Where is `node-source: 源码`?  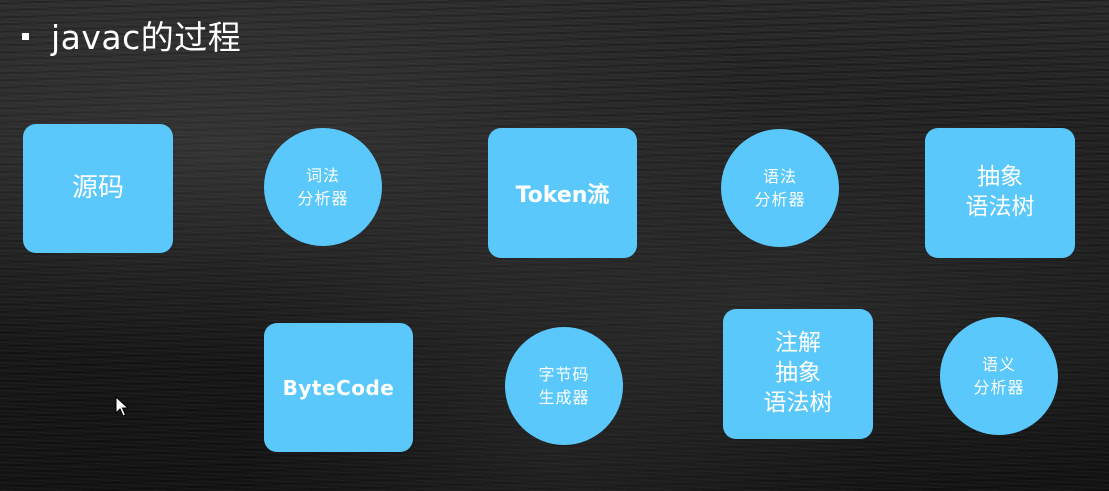 node-source: 源码 is located at coordinates (98, 188).